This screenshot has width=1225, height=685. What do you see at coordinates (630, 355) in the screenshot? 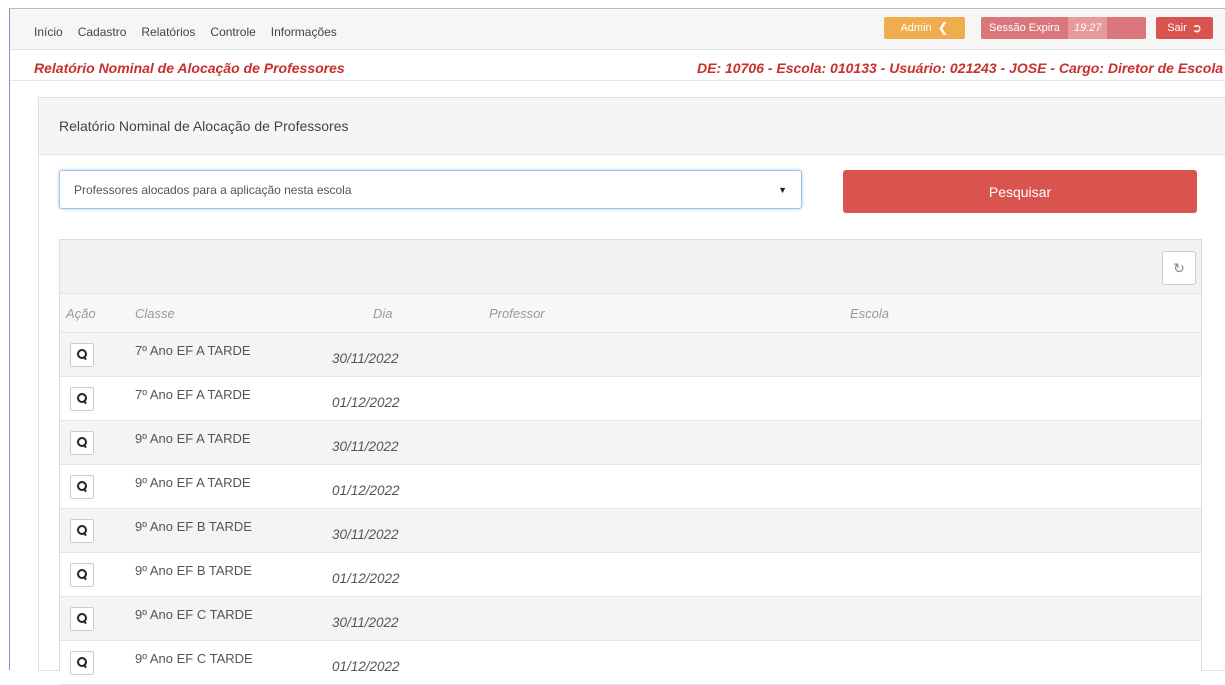
I see `table-row: 7º Ano EF A TARDE 30/11/2022` at bounding box center [630, 355].